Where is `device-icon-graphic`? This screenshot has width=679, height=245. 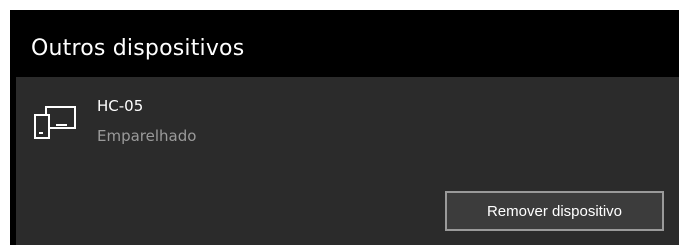
device-icon-graphic is located at coordinates (55, 122).